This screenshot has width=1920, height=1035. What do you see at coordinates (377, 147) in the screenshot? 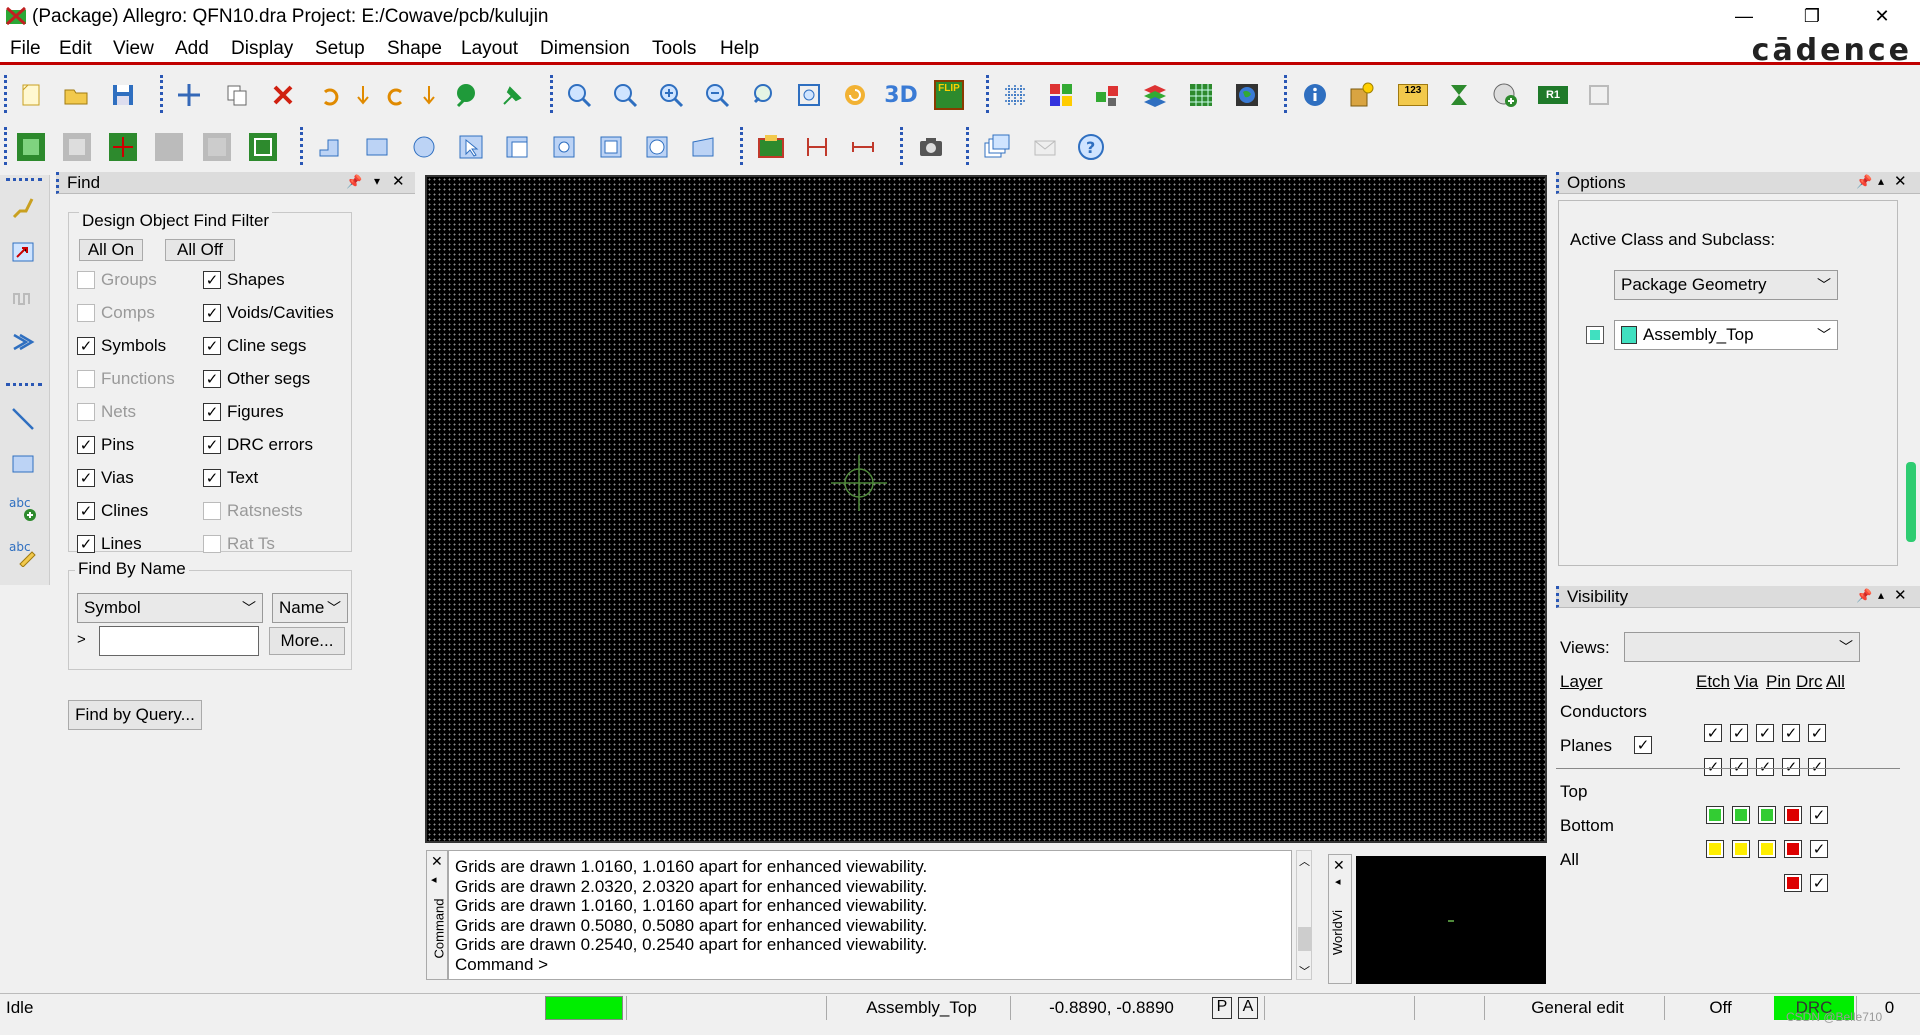
I see `rectangle-icon` at bounding box center [377, 147].